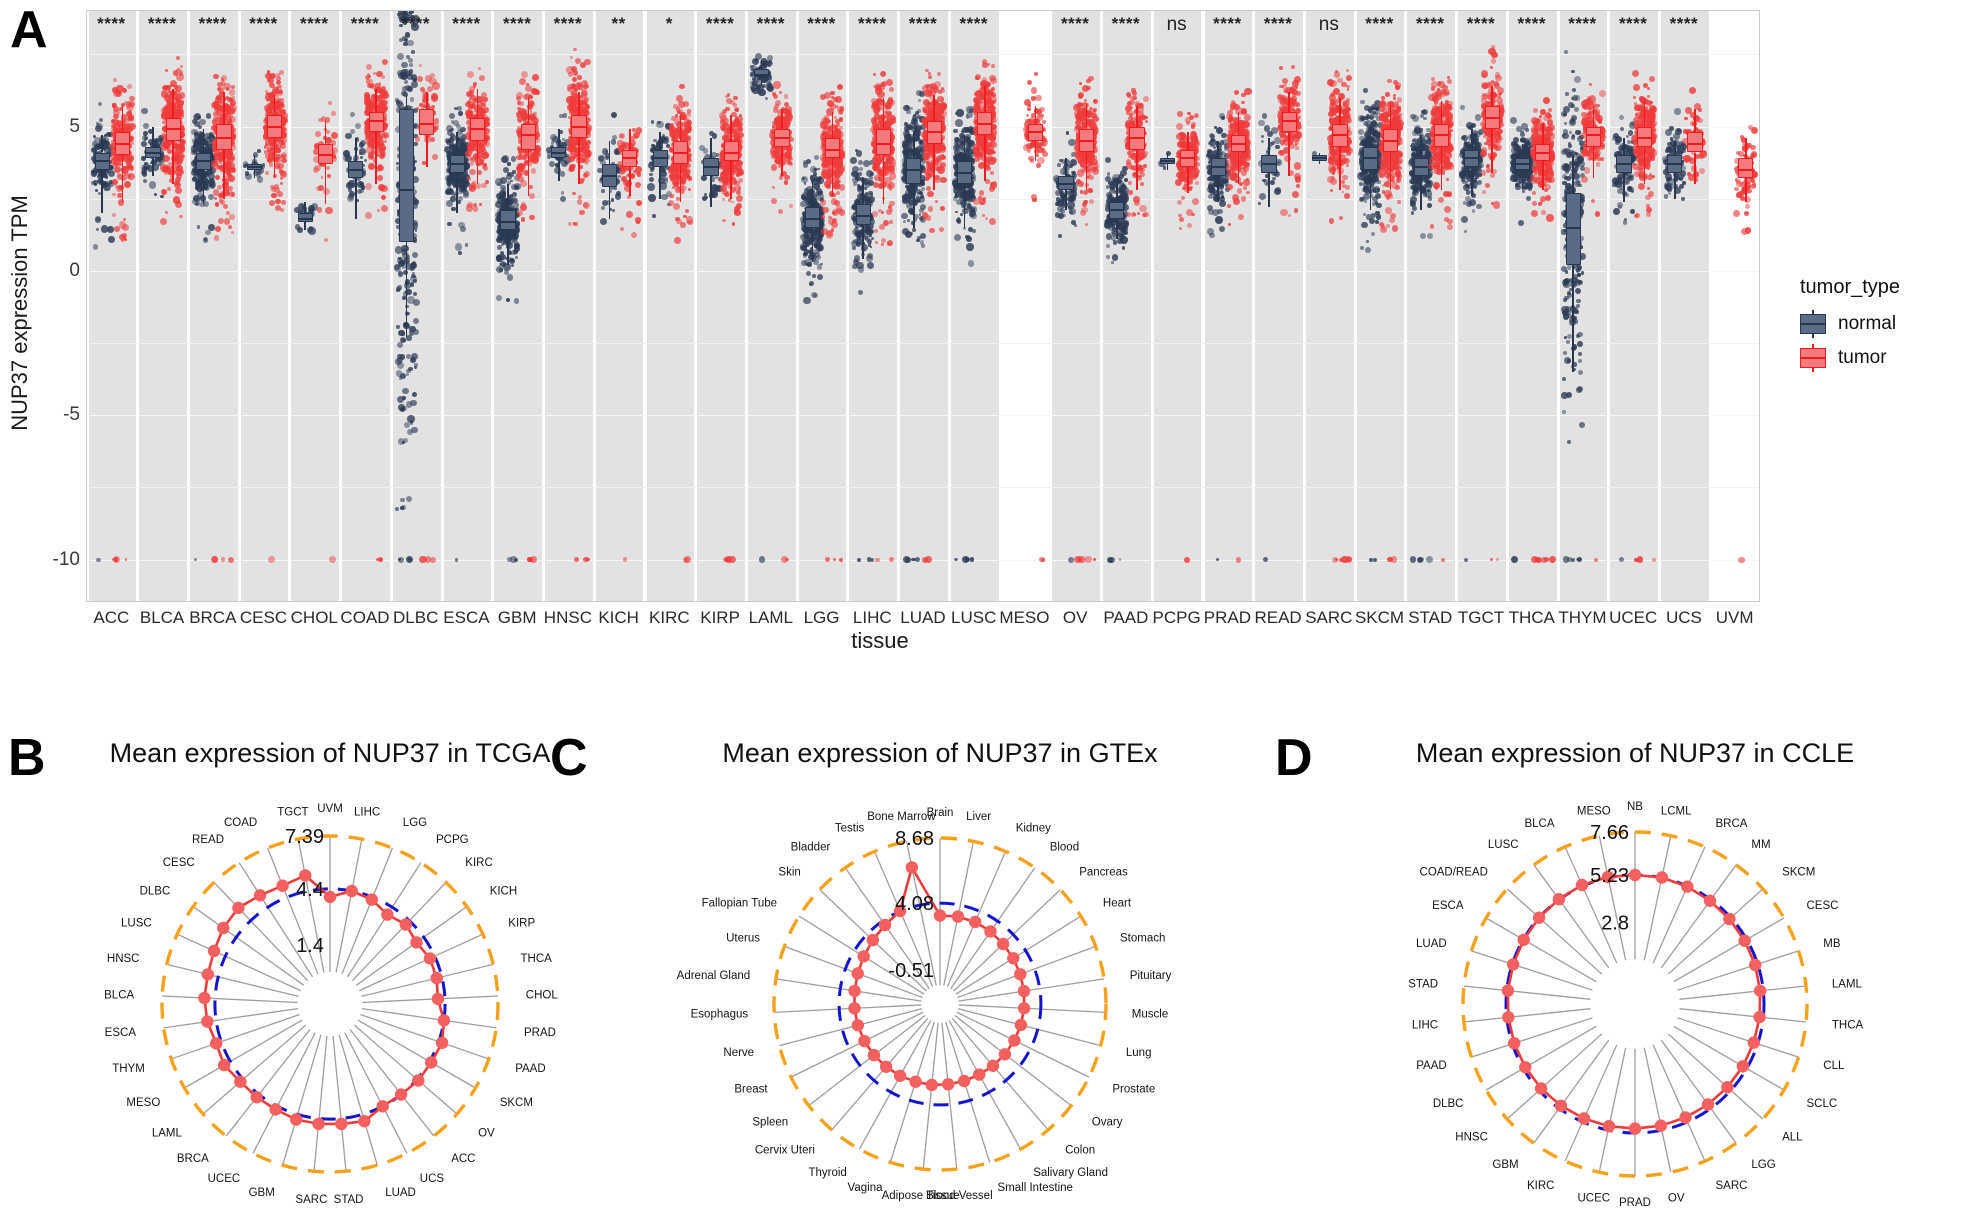 This screenshot has height=1214, width=1965. Describe the element at coordinates (74, 270) in the screenshot. I see `y-axis-tick-label: 0` at that location.